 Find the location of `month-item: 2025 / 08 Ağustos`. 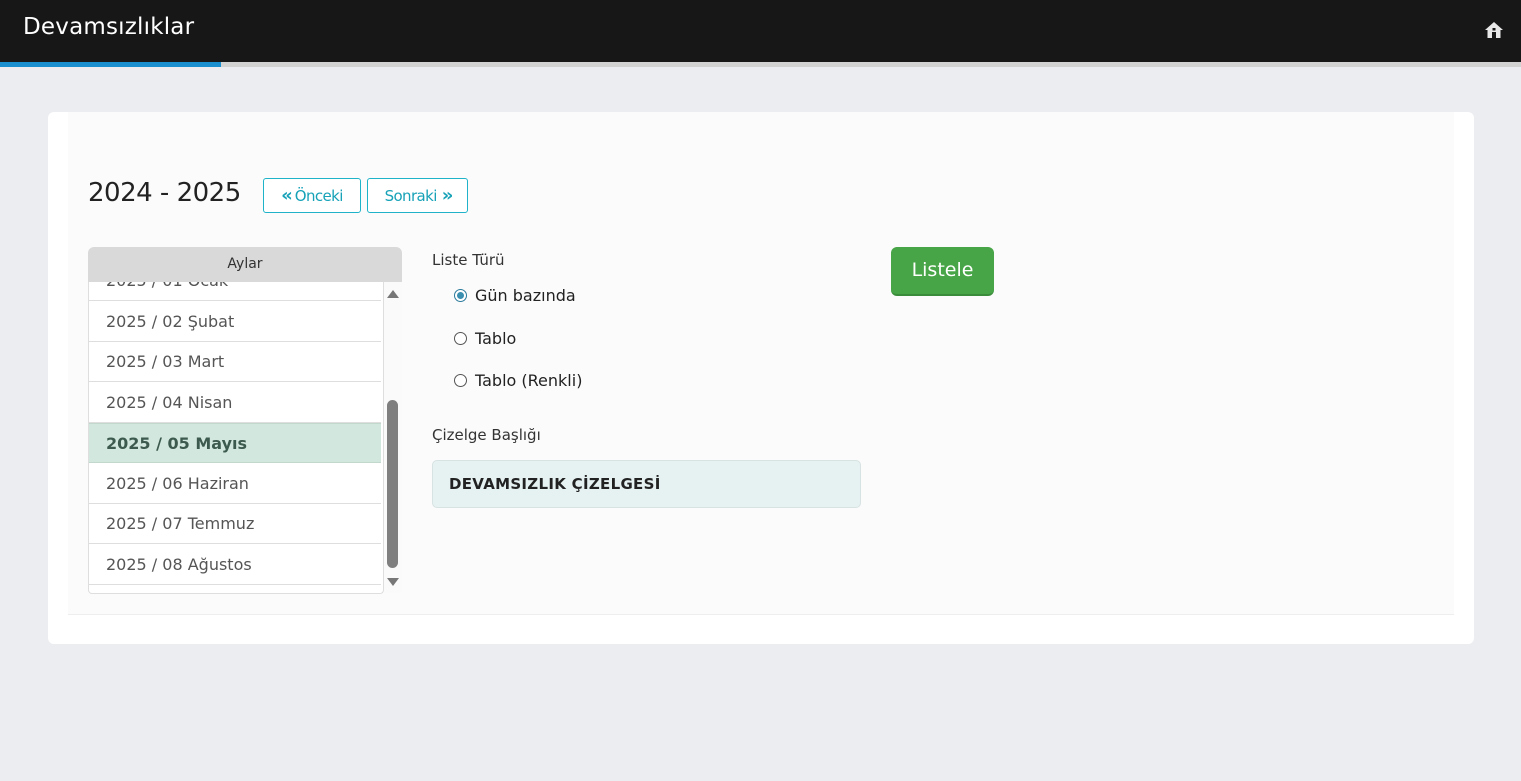

month-item: 2025 / 08 Ağustos is located at coordinates (235, 565).